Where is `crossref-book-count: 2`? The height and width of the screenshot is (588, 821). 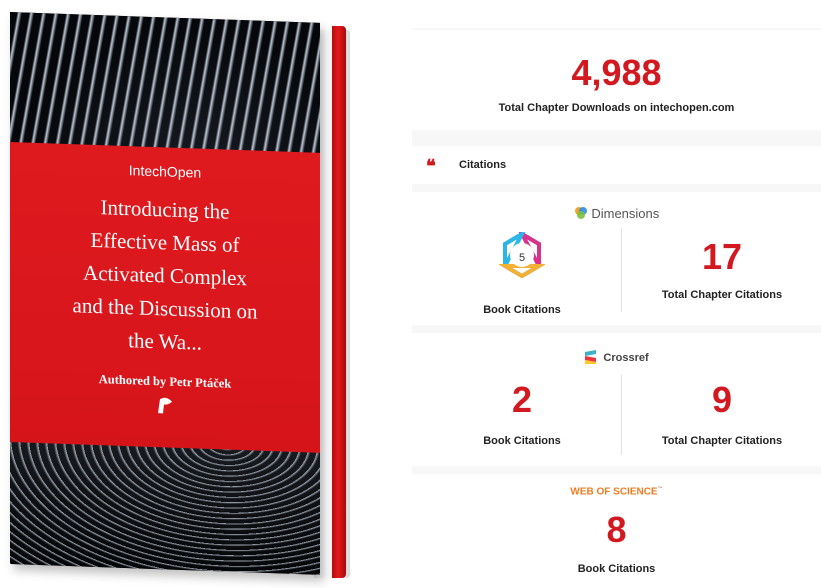
crossref-book-count: 2 is located at coordinates (522, 399).